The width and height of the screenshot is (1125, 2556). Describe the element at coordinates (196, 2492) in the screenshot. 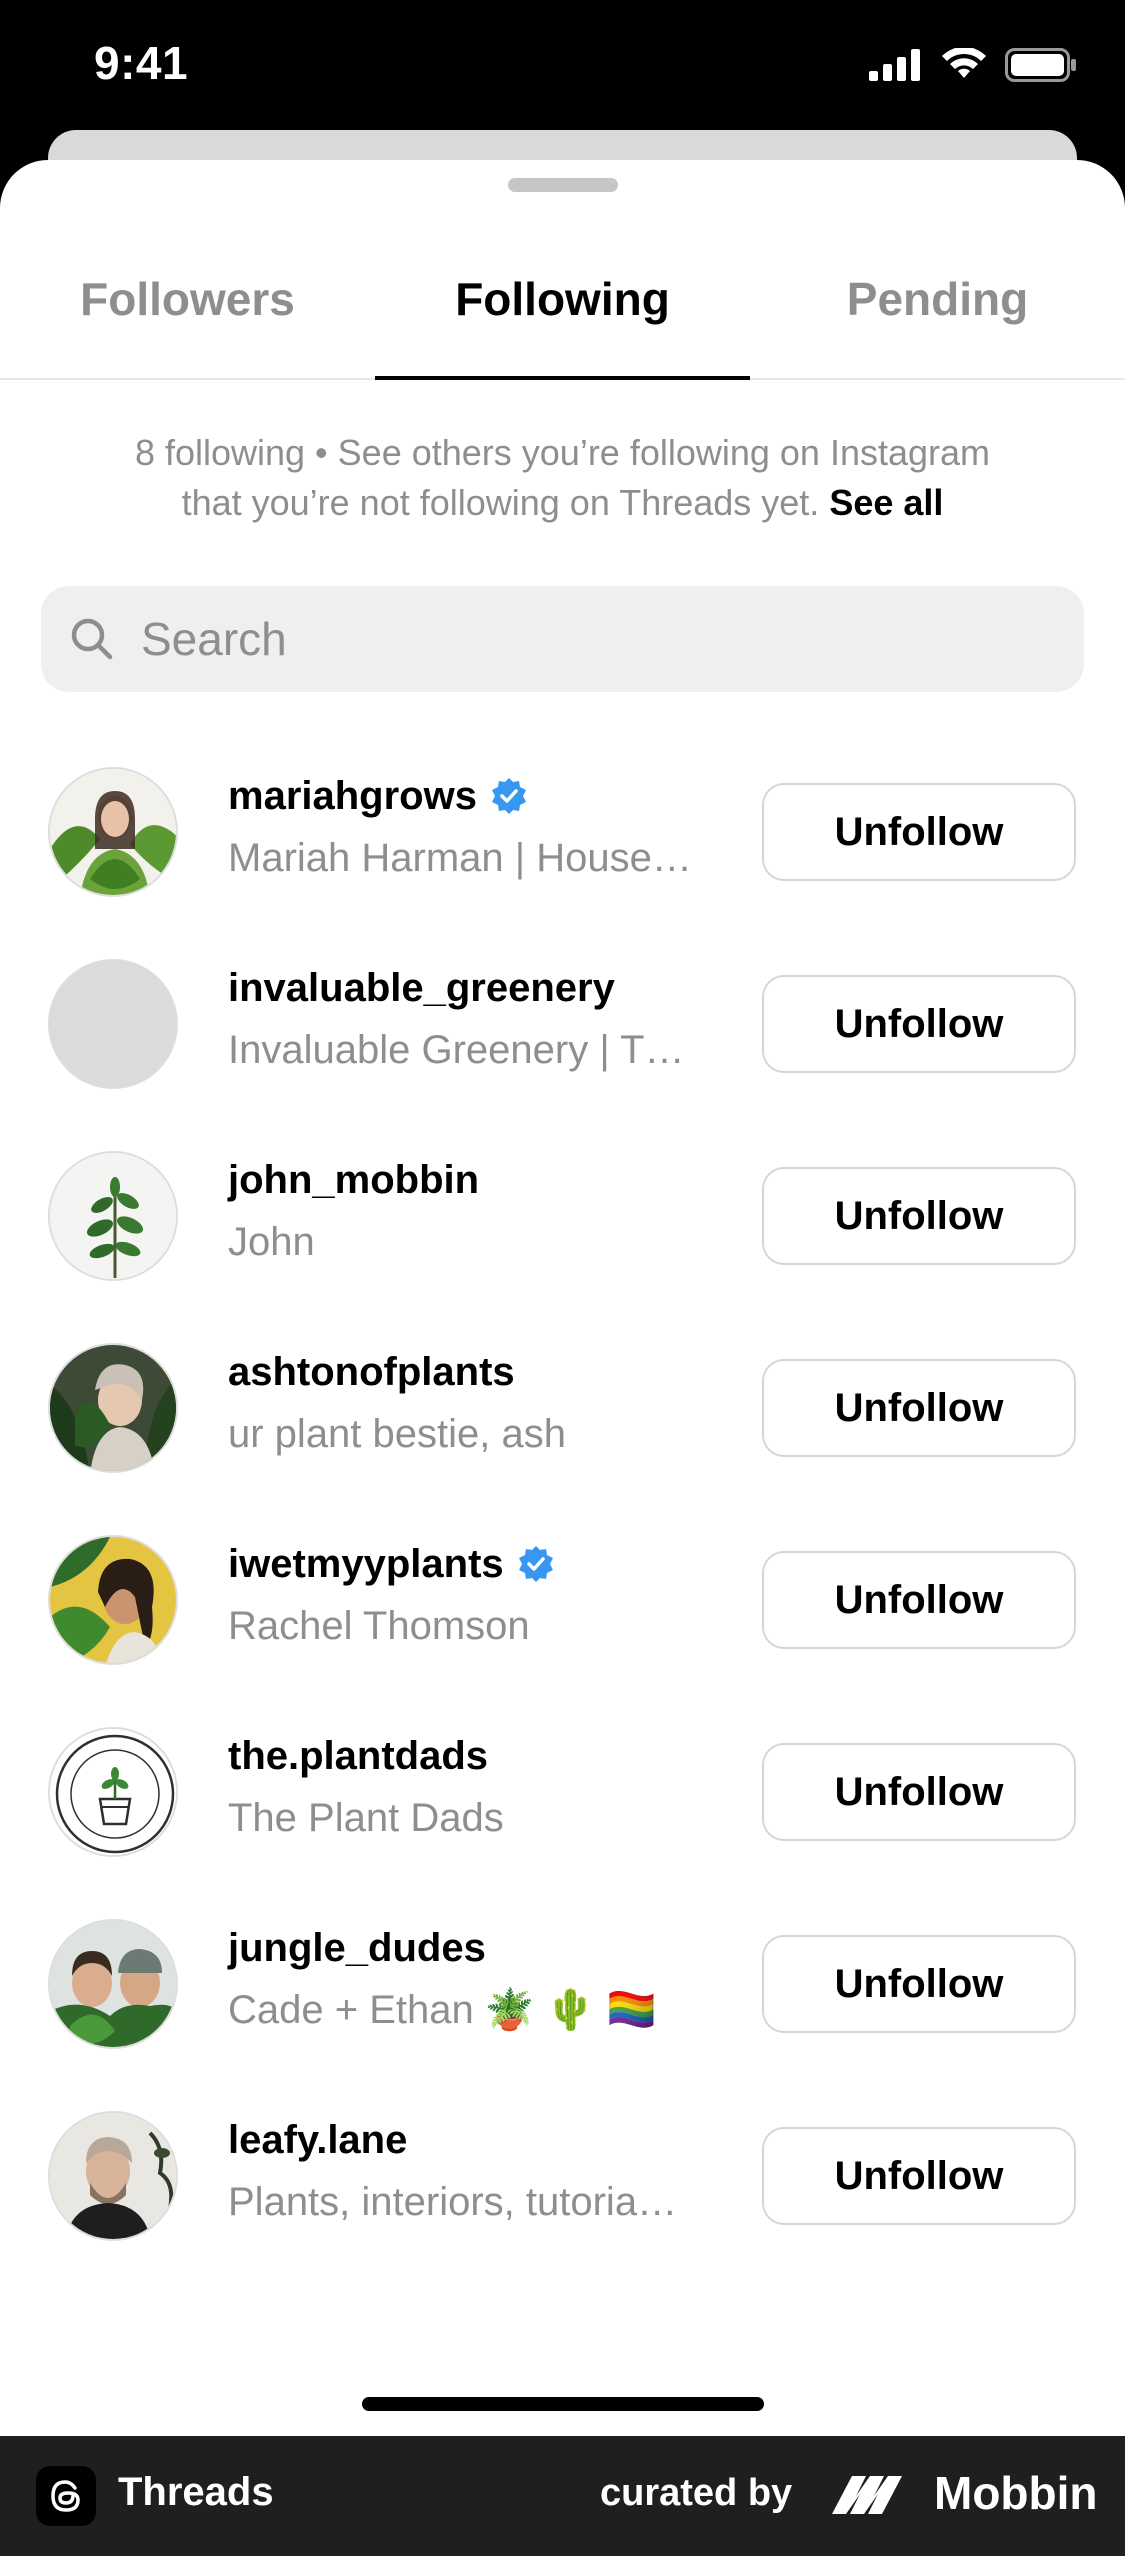

I see `app-name: Threads` at that location.